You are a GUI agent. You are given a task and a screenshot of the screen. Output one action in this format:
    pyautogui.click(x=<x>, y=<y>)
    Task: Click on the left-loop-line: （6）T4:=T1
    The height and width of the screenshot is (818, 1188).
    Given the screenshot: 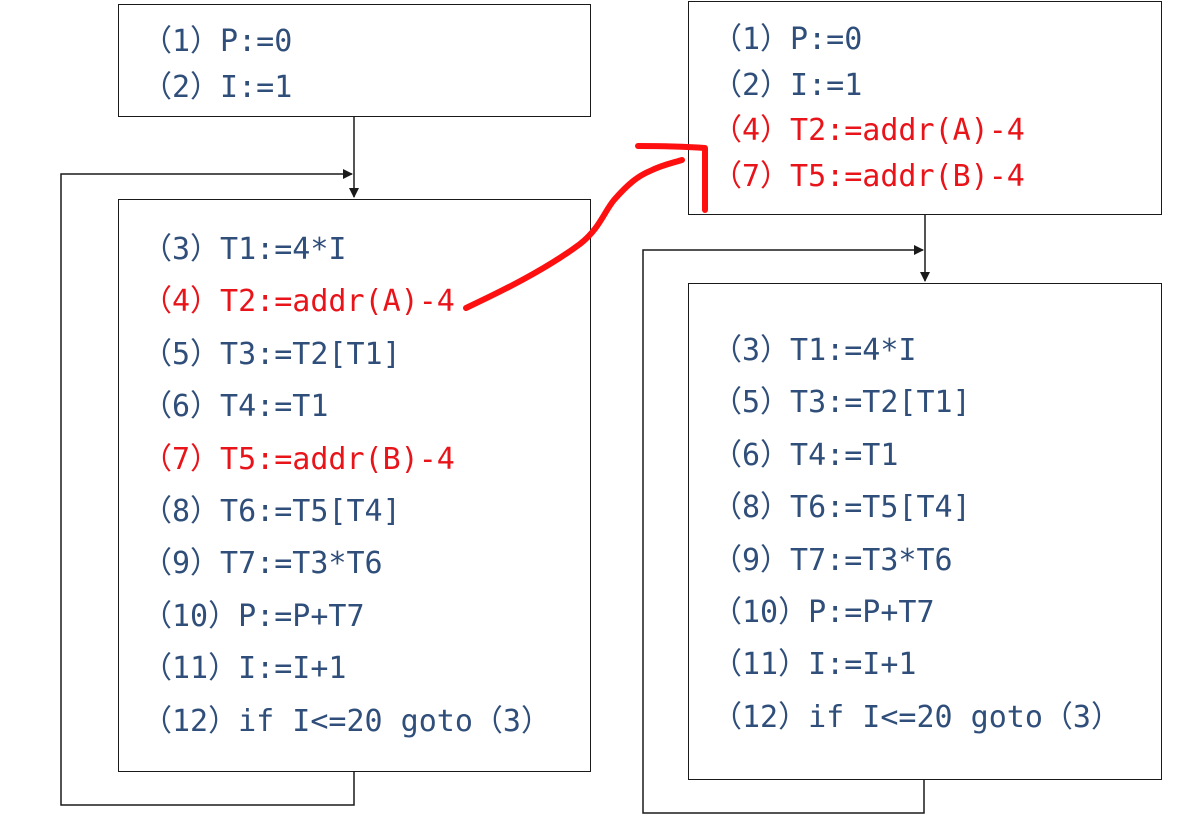 What is the action you would take?
    pyautogui.click(x=235, y=407)
    